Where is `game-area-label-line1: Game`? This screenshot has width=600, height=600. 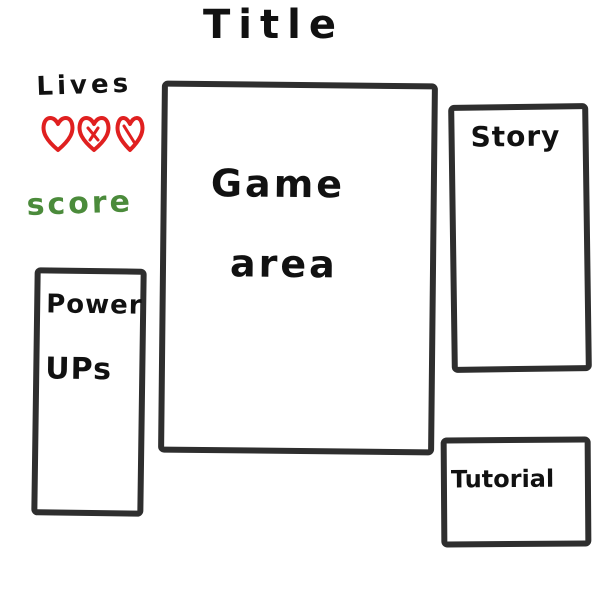
game-area-label-line1: Game is located at coordinates (278, 184).